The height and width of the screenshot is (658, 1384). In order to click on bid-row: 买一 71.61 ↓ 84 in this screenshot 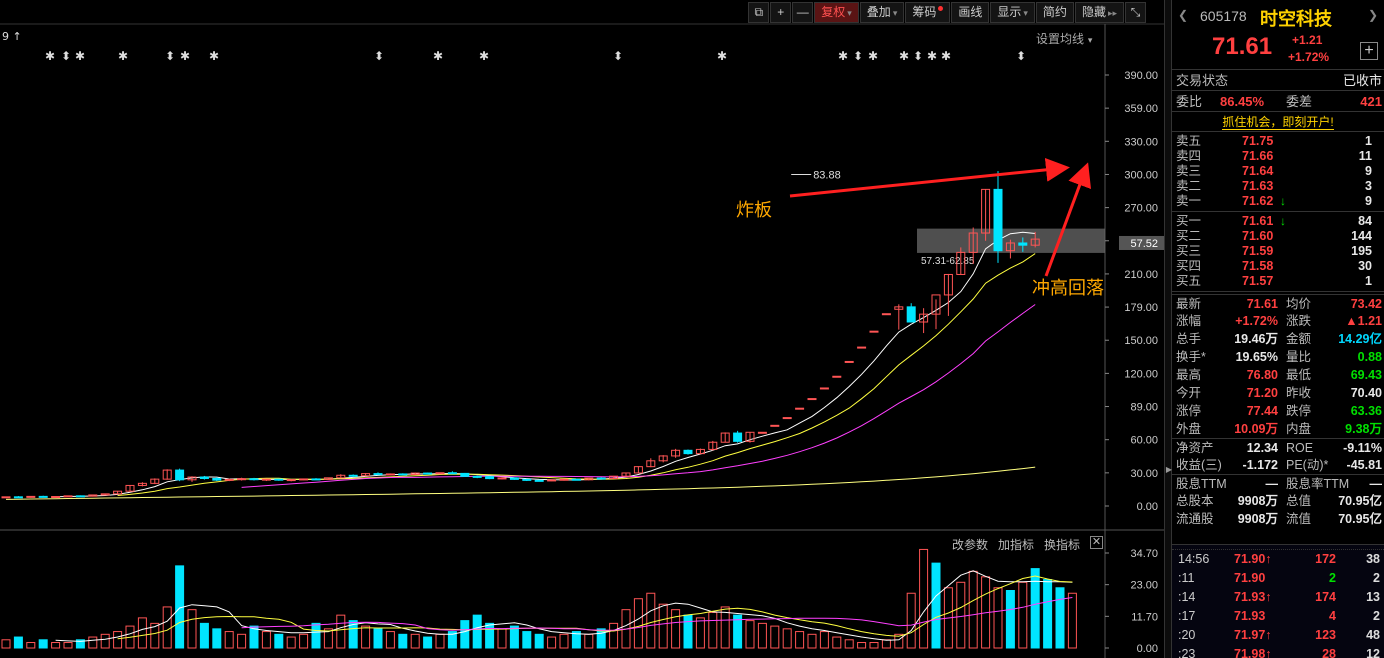, I will do `click(1278, 221)`.